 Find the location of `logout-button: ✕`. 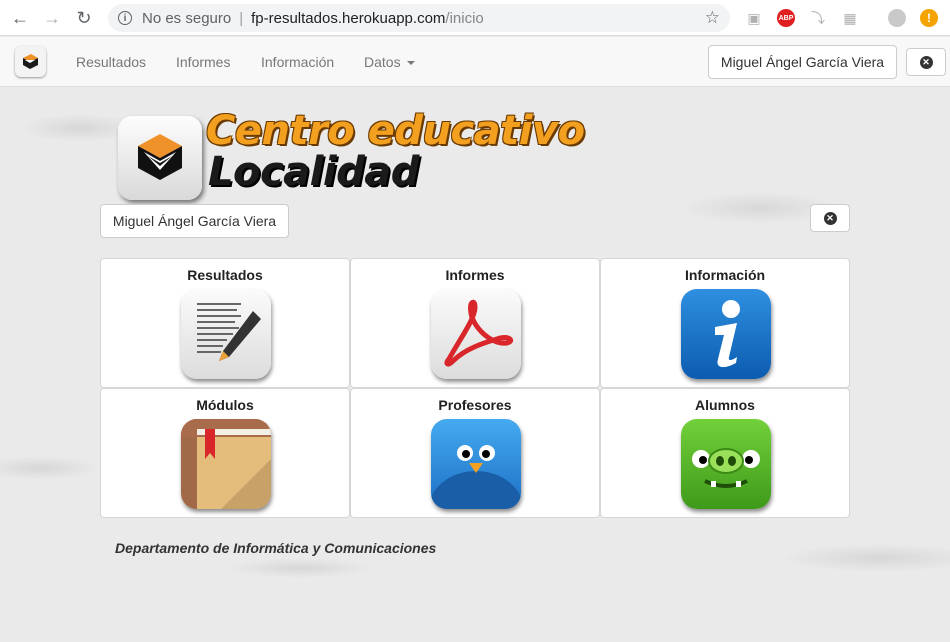

logout-button: ✕ is located at coordinates (926, 62).